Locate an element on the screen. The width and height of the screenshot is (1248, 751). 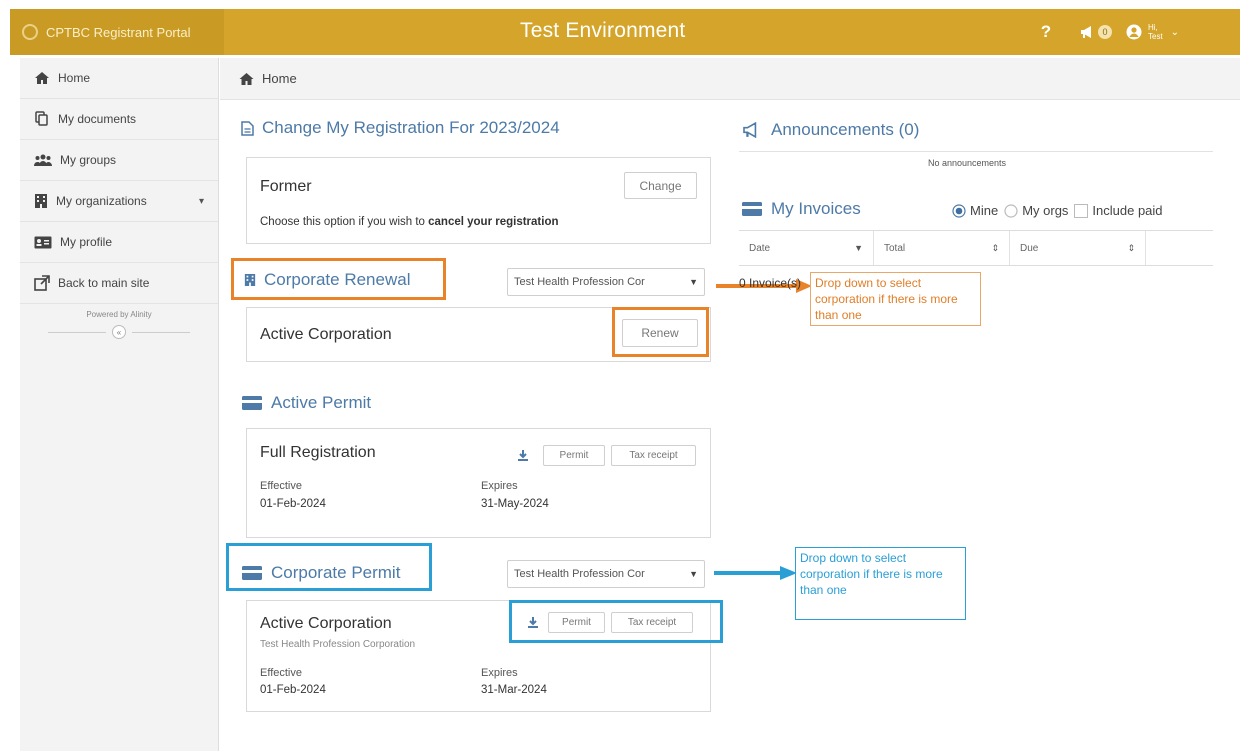
user-greeting: Hi, is located at coordinates (1153, 27).